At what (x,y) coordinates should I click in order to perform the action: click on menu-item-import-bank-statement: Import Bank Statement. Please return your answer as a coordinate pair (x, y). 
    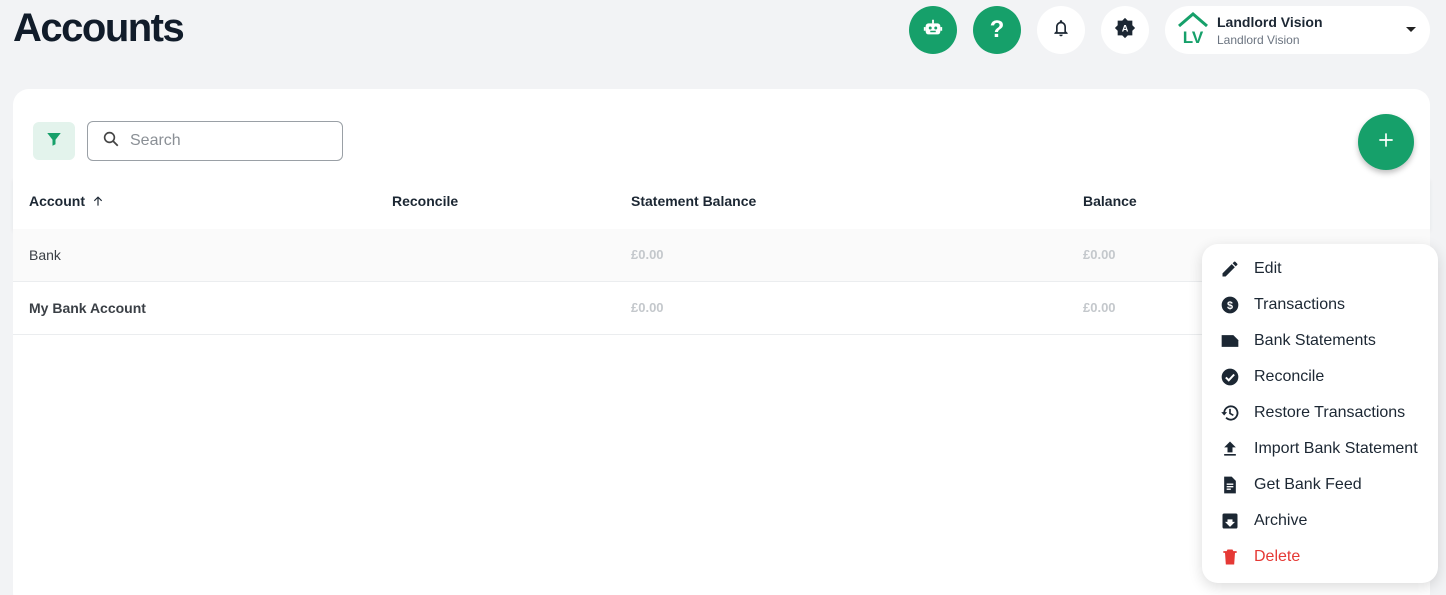
    Looking at the image, I should click on (1320, 449).